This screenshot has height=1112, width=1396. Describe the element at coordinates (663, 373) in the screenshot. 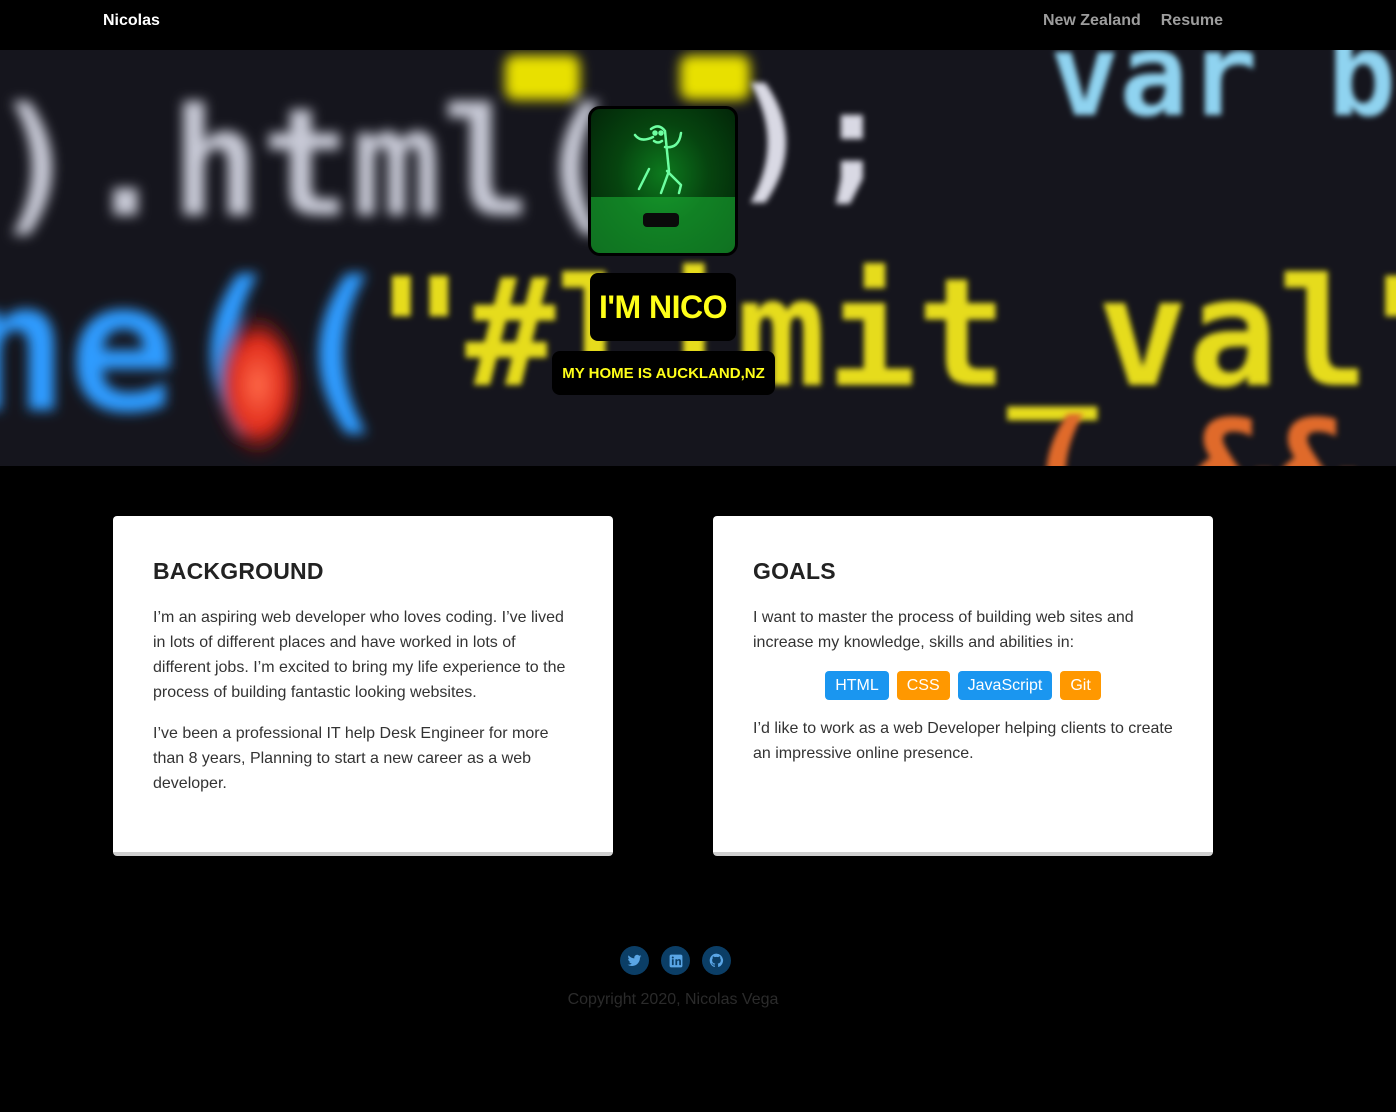

I see `hero-subtitle: MY HOME IS AUCKLAND,NZ` at that location.